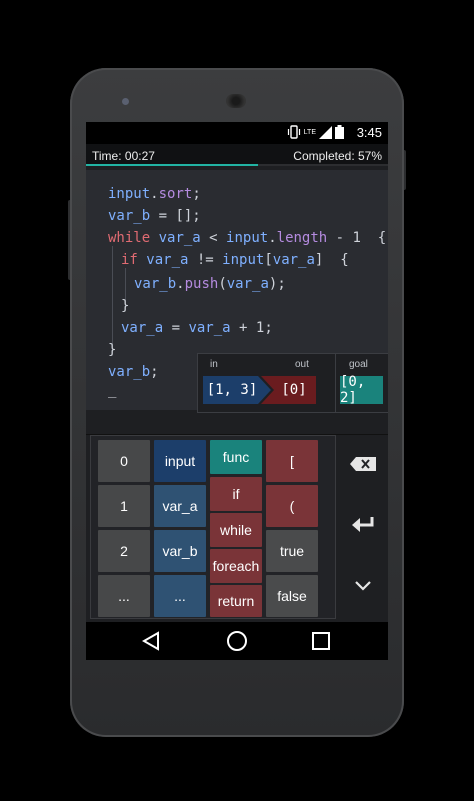 The width and height of the screenshot is (474, 801). I want to click on out-label: out, so click(302, 364).